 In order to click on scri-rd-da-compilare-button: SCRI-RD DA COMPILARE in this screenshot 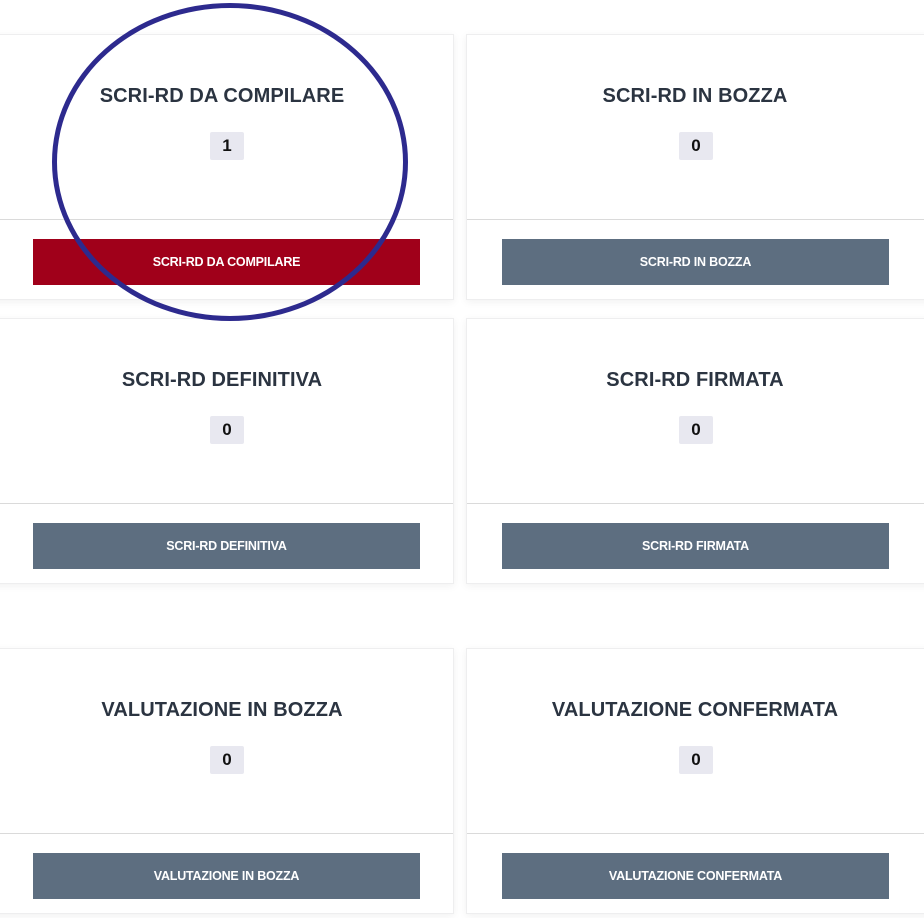, I will do `click(226, 262)`.